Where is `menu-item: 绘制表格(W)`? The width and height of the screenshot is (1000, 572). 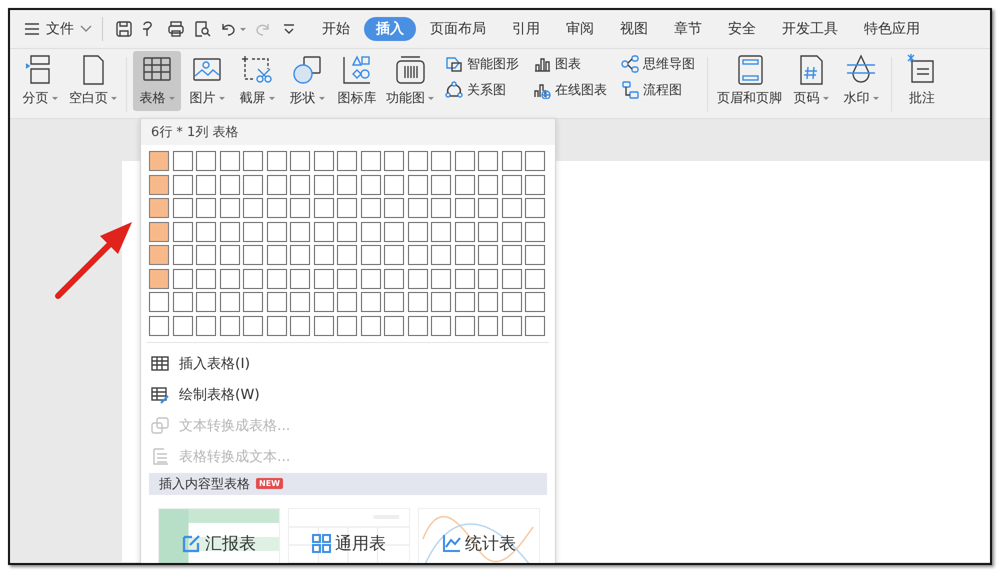 menu-item: 绘制表格(W) is located at coordinates (348, 395).